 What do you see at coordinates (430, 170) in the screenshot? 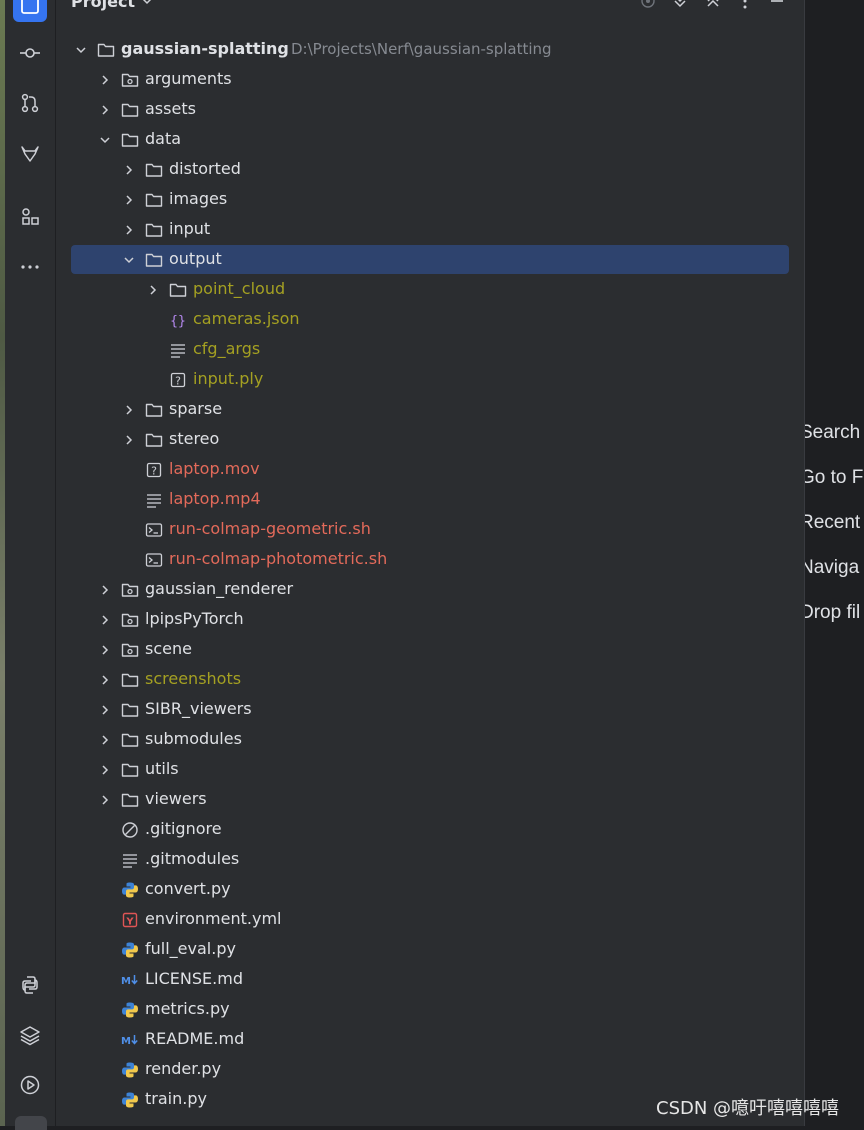
I see `tree-row: distorted` at bounding box center [430, 170].